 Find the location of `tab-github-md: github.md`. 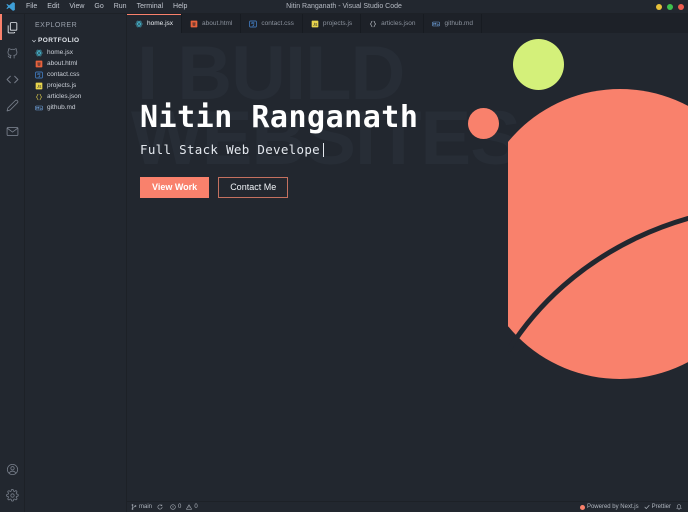

tab-github-md: github.md is located at coordinates (453, 23).